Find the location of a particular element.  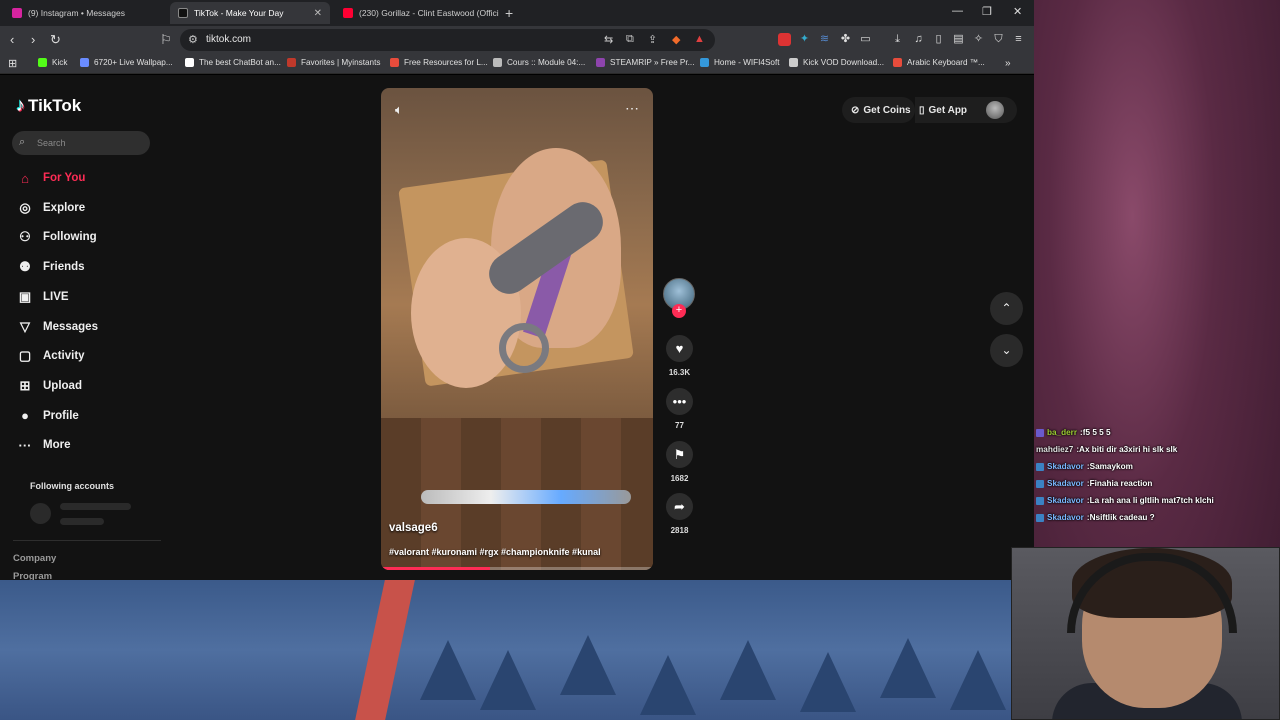

nav-item-explore: ◎ Explore is located at coordinates (50, 208).